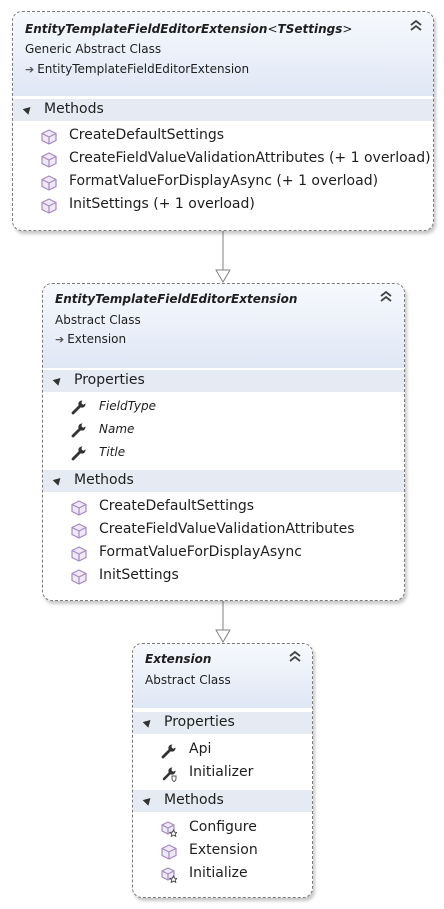 This screenshot has height=909, width=444. I want to click on member-name: Extension, so click(223, 850).